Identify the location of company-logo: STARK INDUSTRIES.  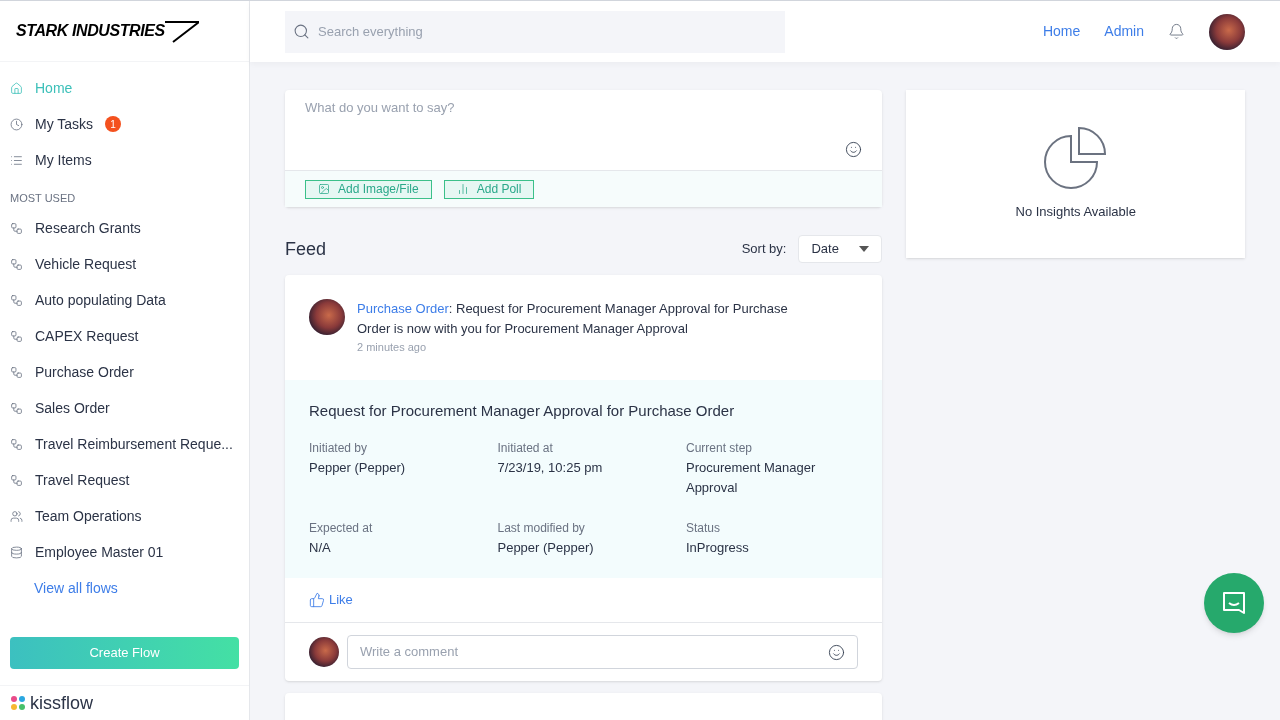
(107, 31).